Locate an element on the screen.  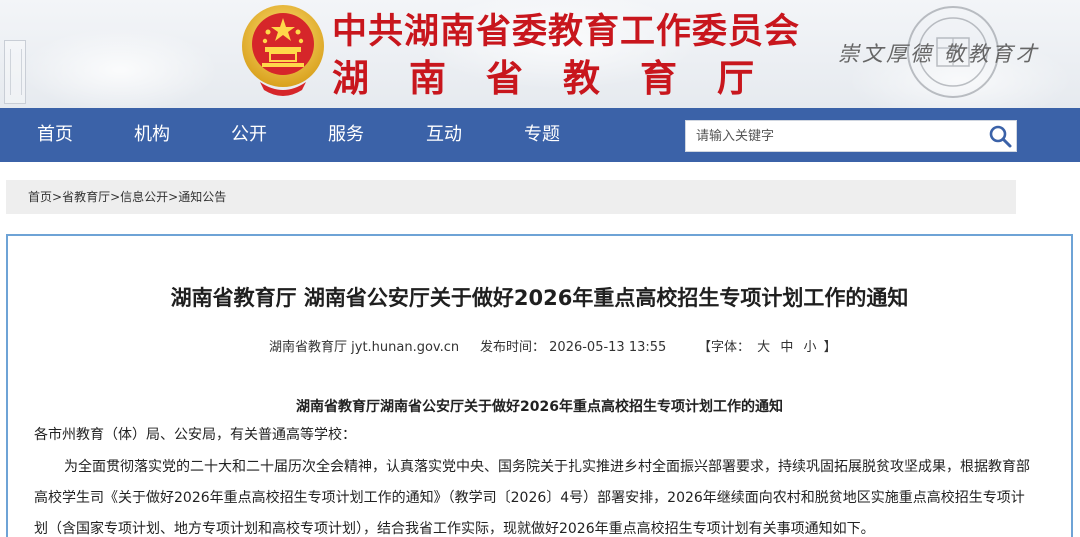
main-nav: 首页 机构 公开 服务 互动 专题 is located at coordinates (540, 135).